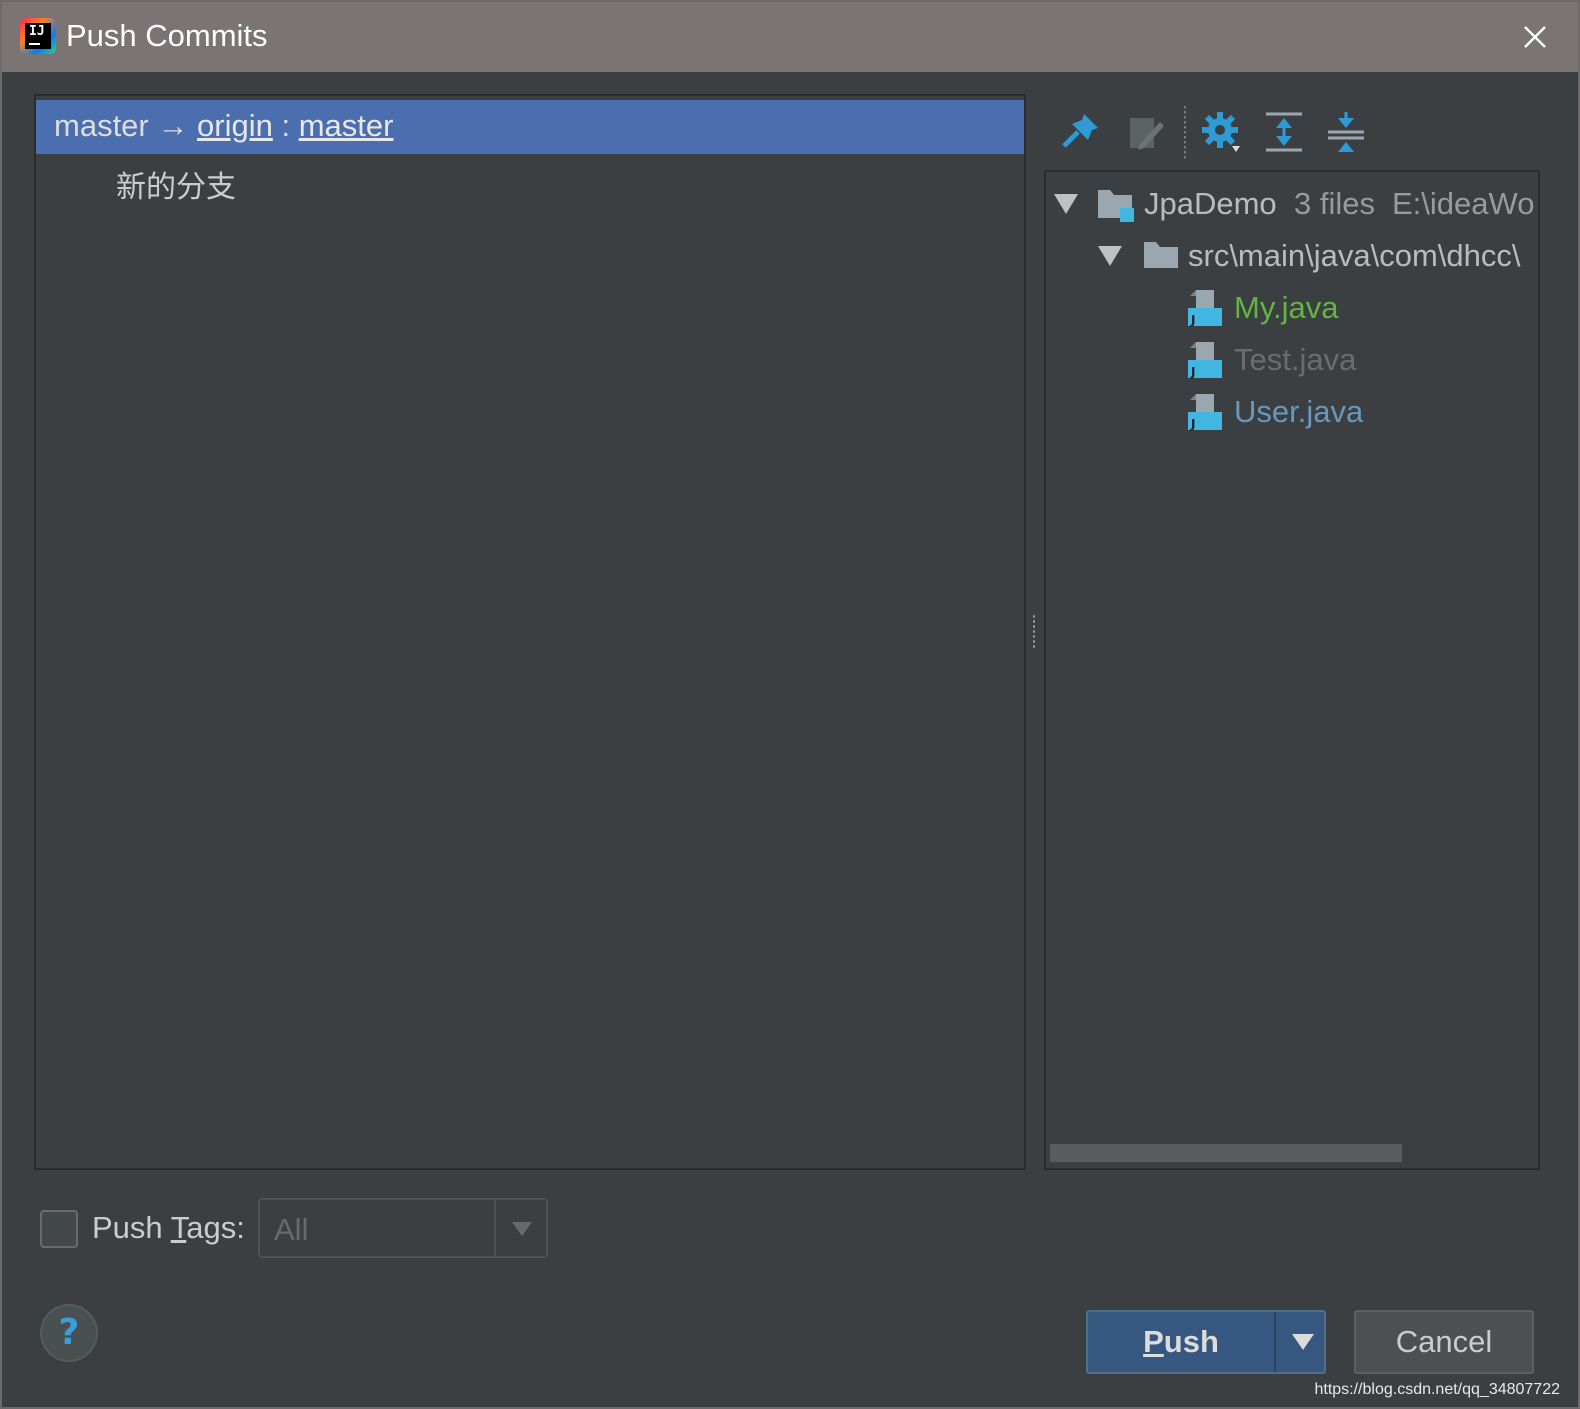  Describe the element at coordinates (168, 1227) in the screenshot. I see `push-tags-label: Push Tags:` at that location.